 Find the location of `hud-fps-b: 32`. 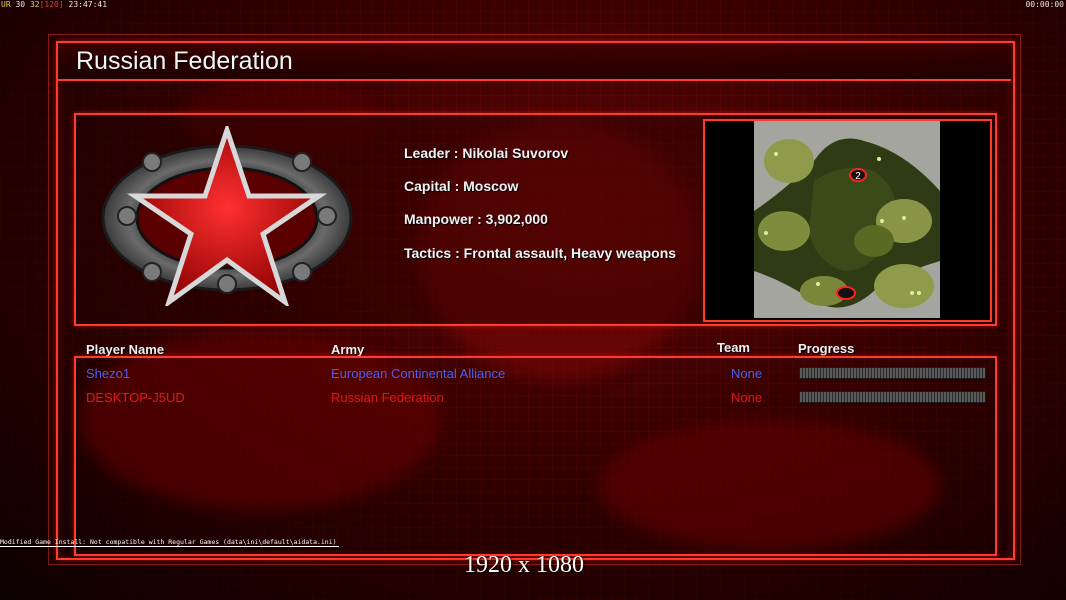

hud-fps-b: 32 is located at coordinates (34, 4).